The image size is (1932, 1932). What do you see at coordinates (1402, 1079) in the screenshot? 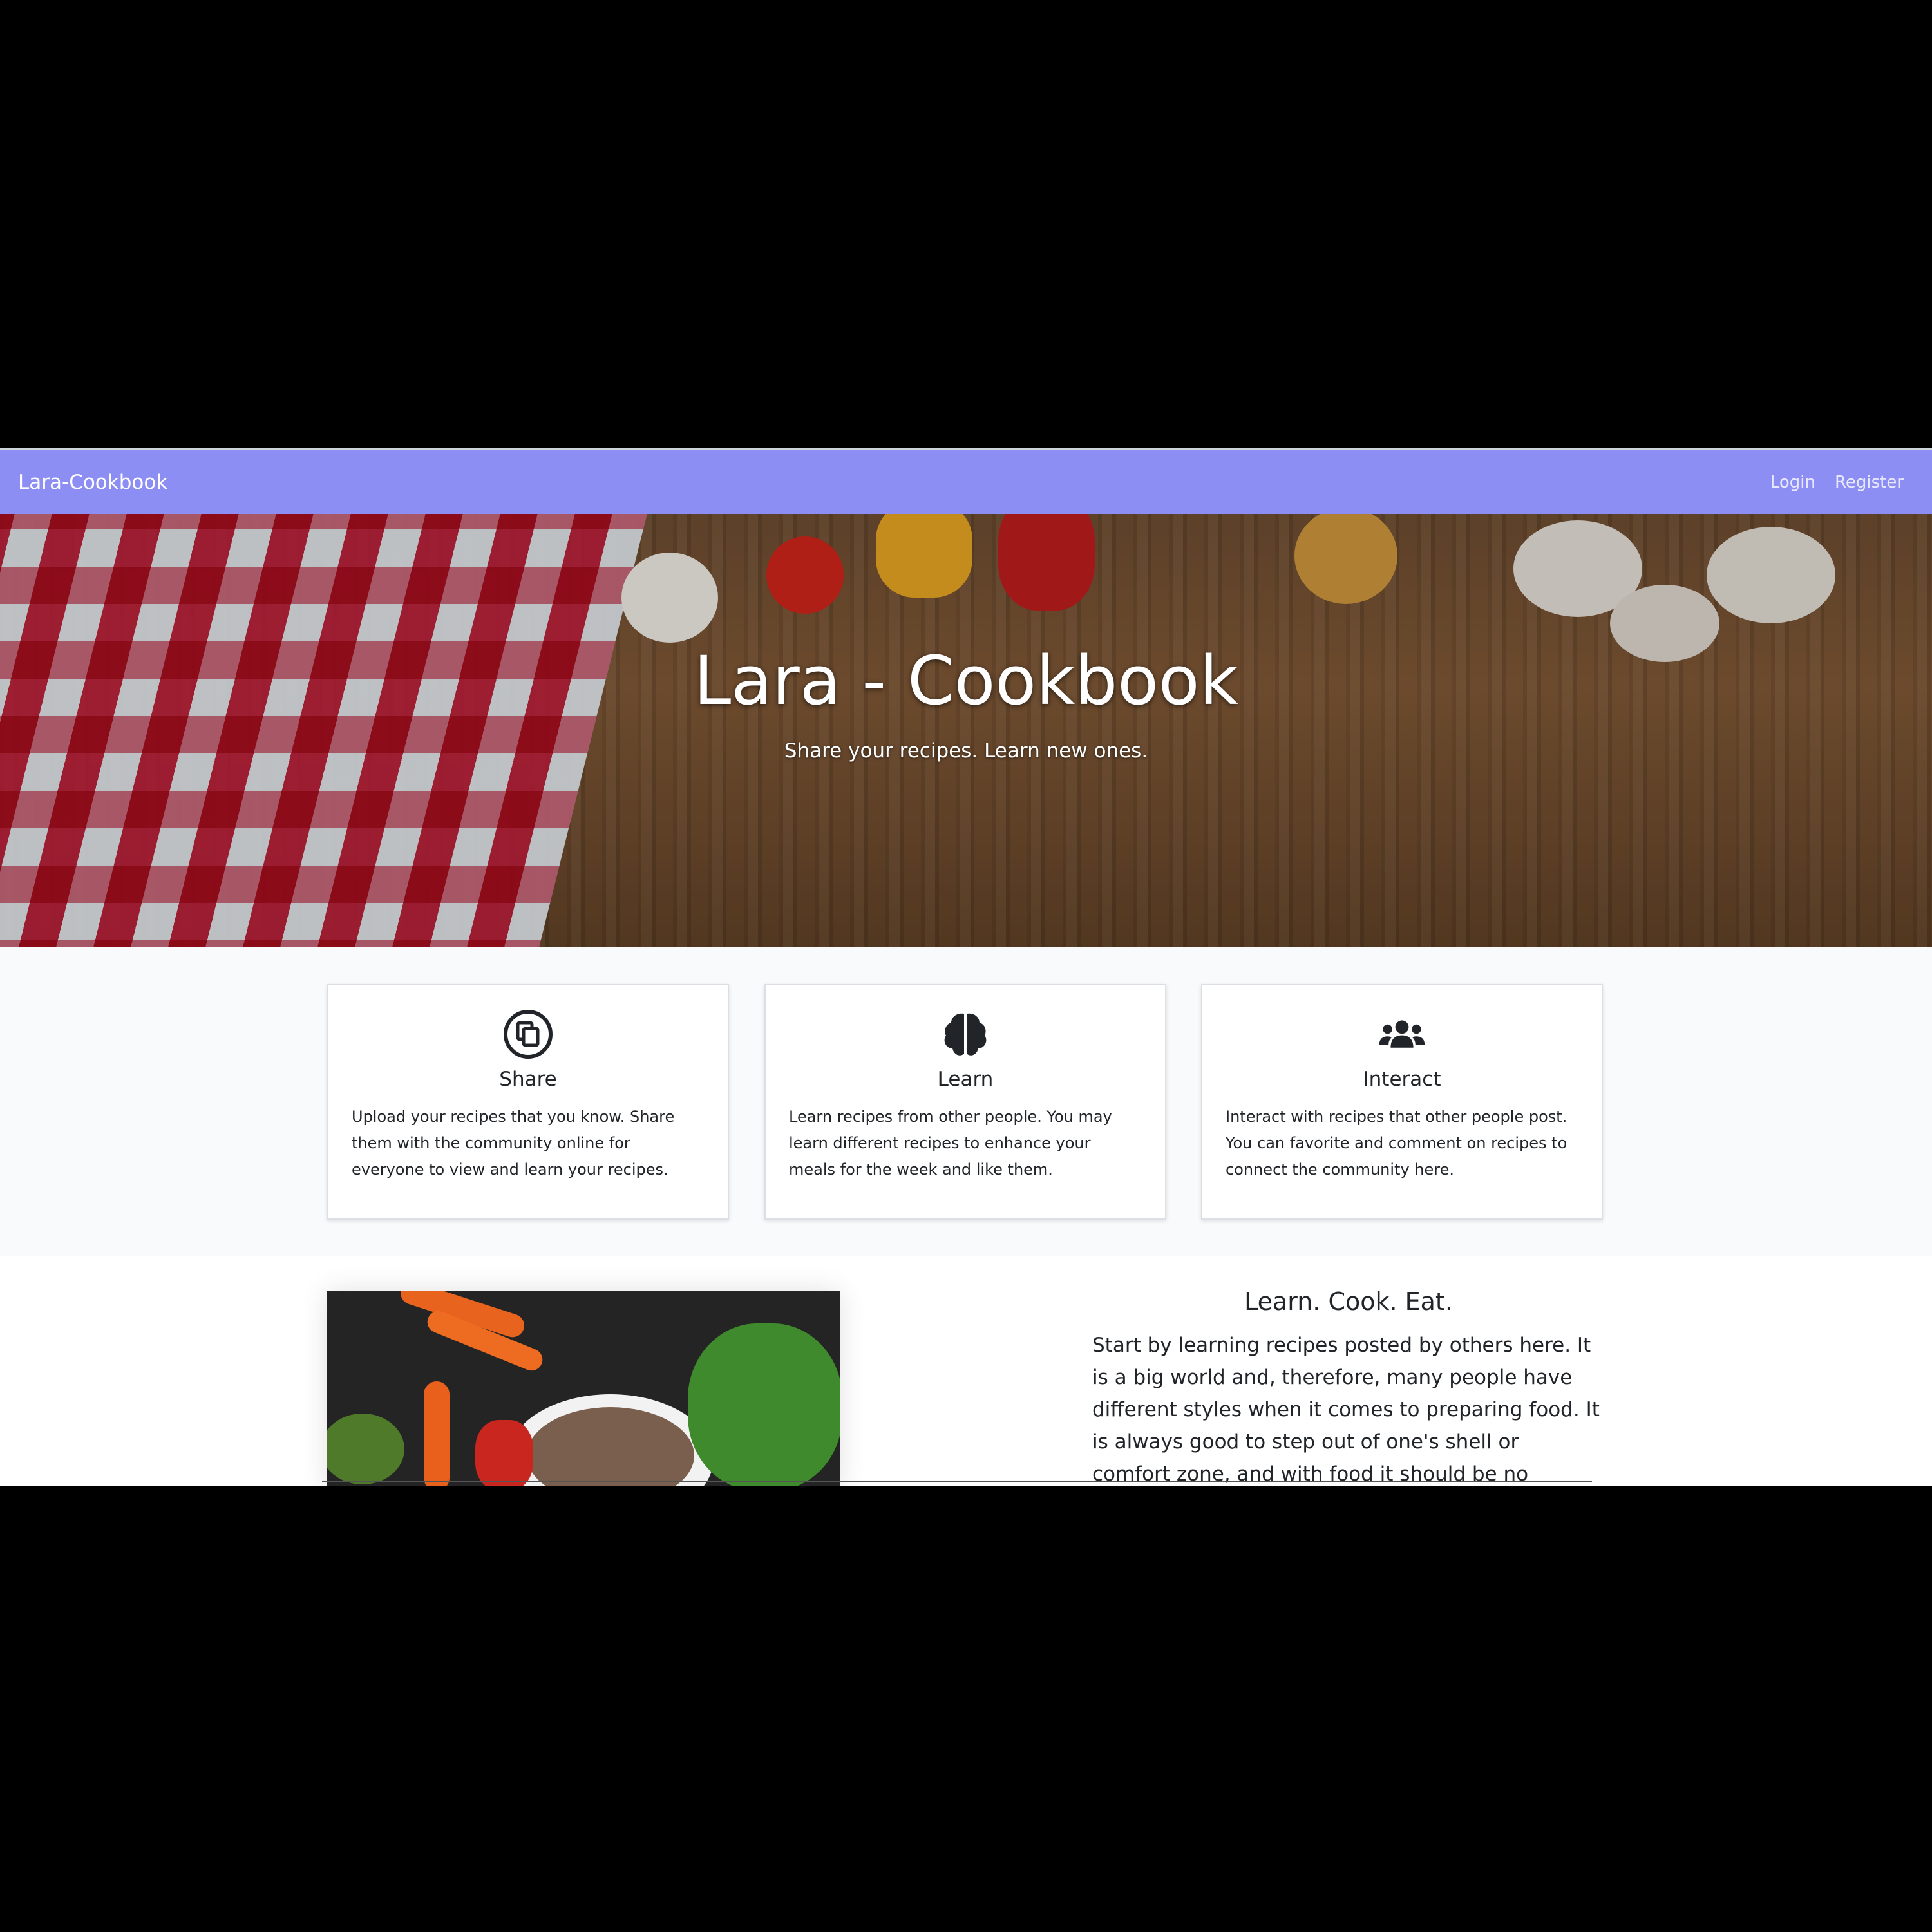
I see `feature-title: Interact` at bounding box center [1402, 1079].